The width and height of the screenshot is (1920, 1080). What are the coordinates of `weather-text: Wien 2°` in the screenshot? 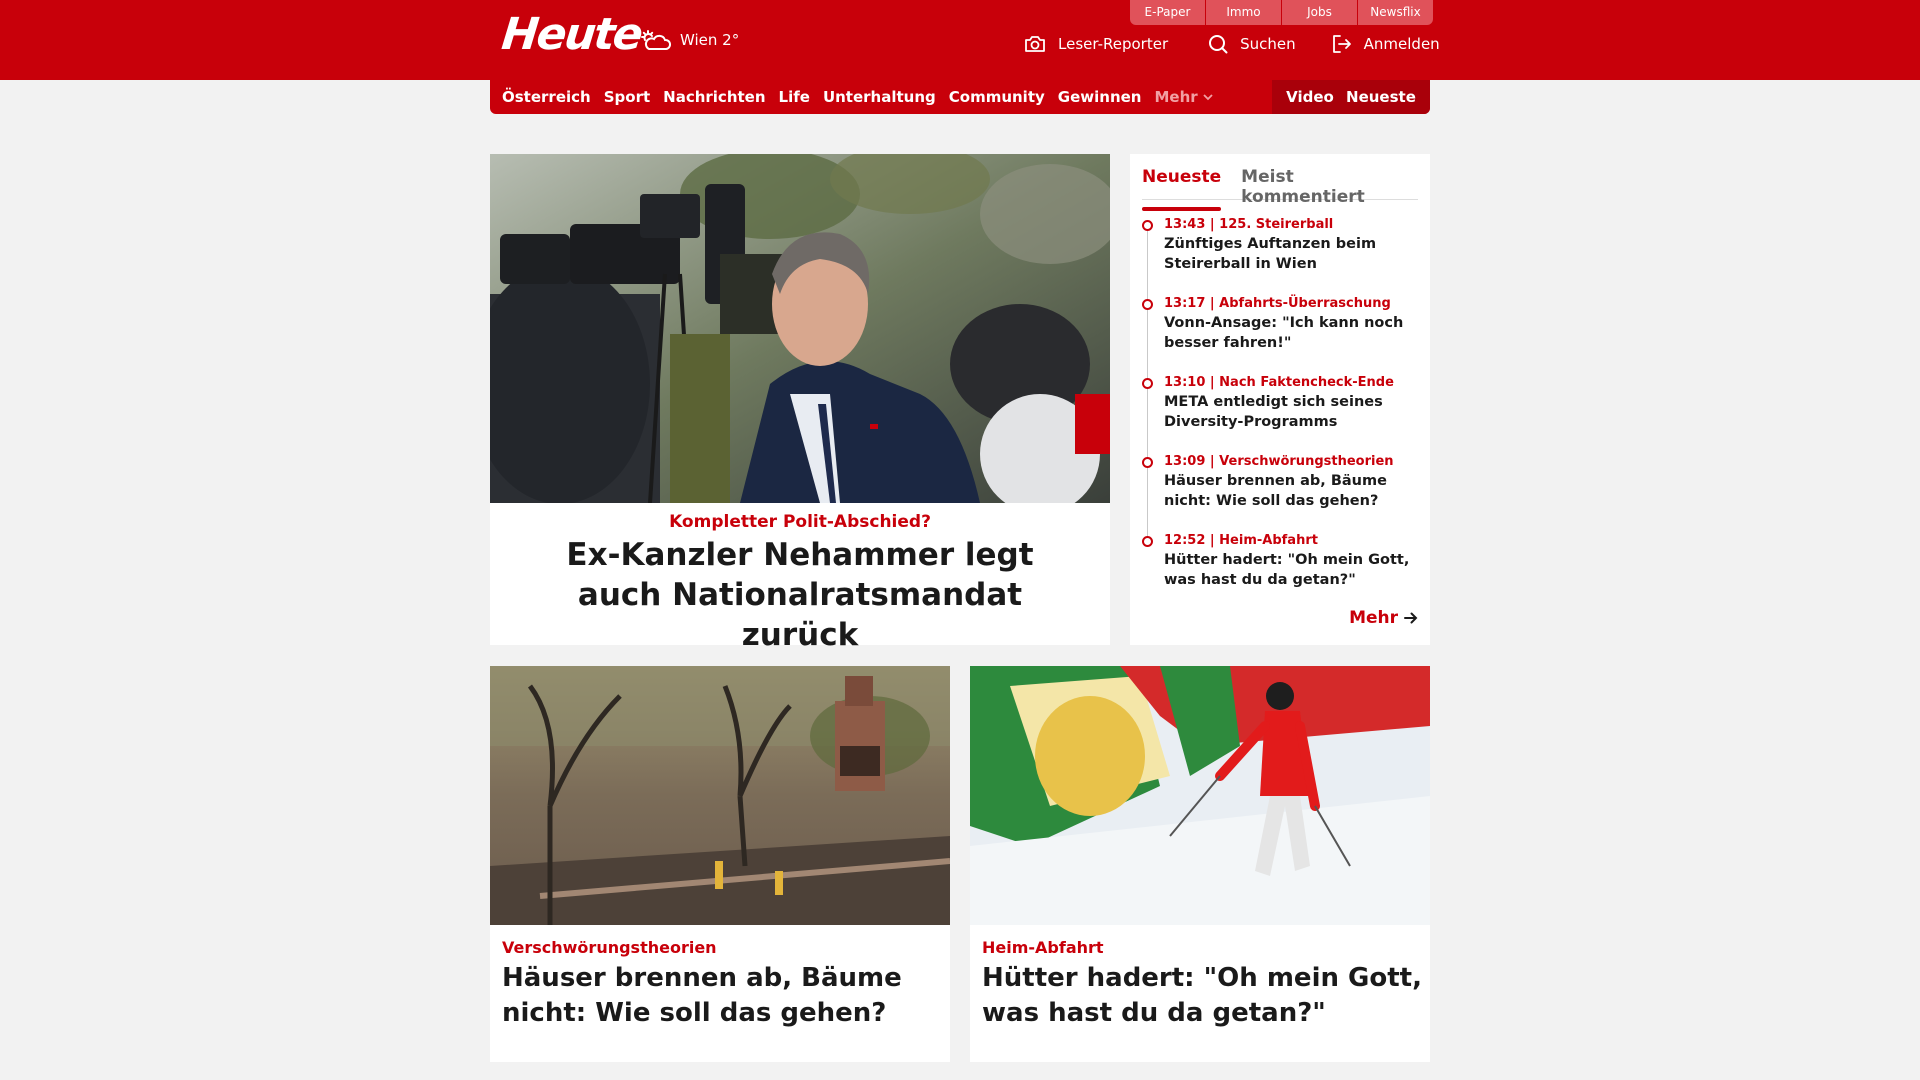 It's located at (710, 40).